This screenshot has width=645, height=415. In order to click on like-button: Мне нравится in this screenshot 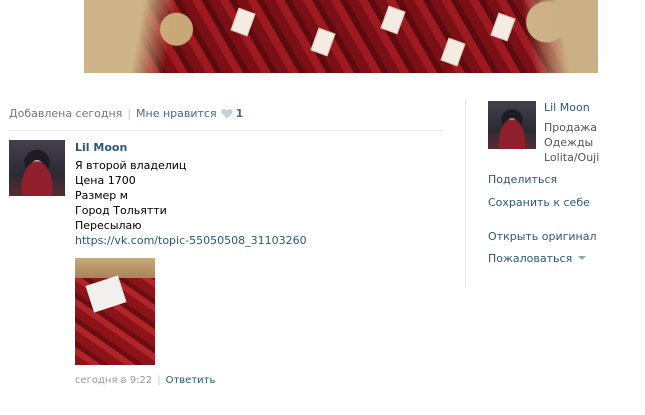, I will do `click(176, 113)`.